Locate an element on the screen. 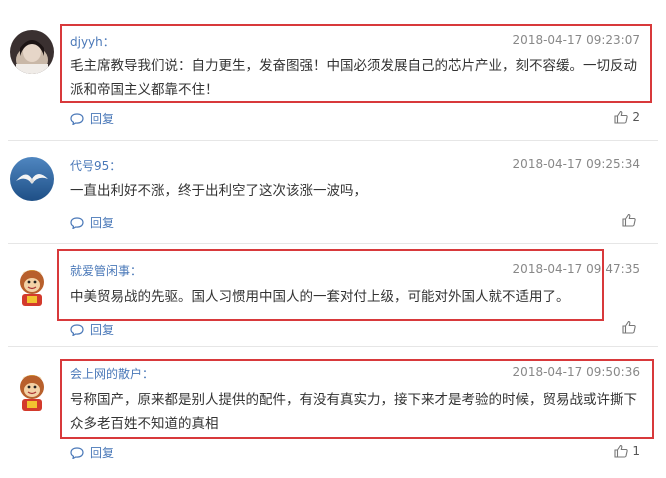  like-button: 1 is located at coordinates (627, 451).